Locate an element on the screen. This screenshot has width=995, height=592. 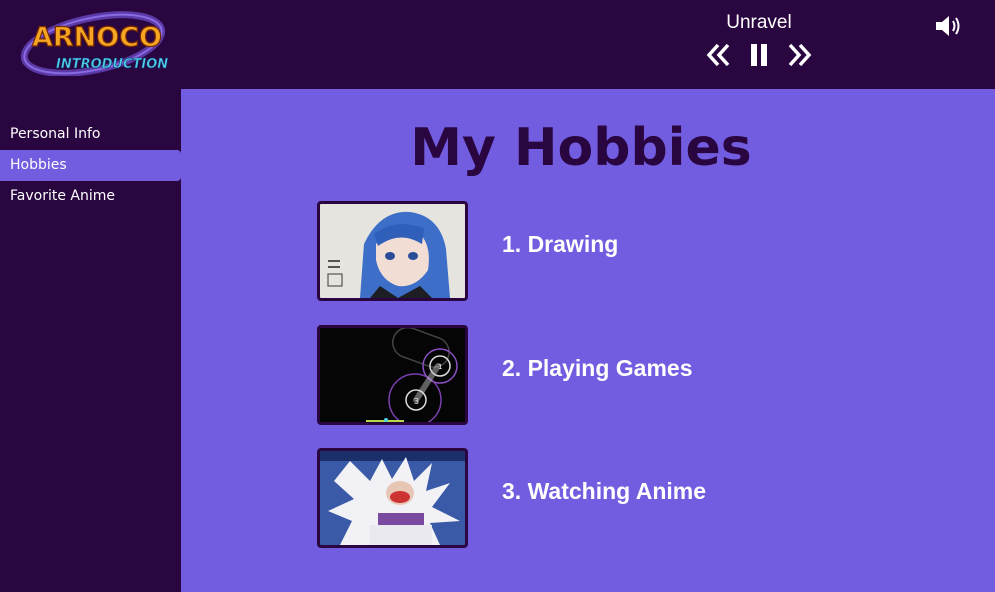
logo-title: ARNOCO is located at coordinates (97, 37).